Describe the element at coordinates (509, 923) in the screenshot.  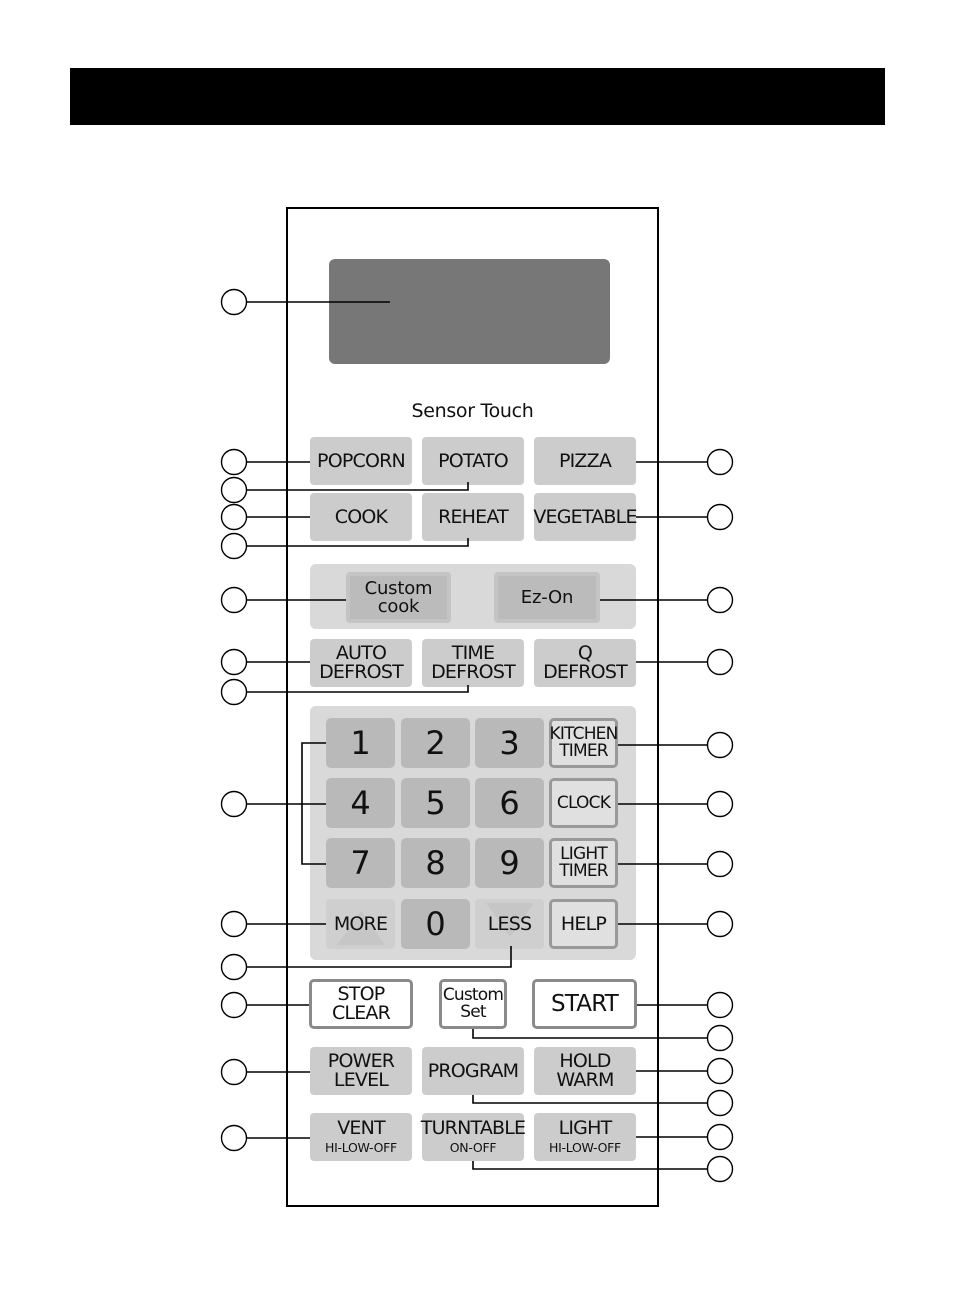
I see `less-label: LESS` at that location.